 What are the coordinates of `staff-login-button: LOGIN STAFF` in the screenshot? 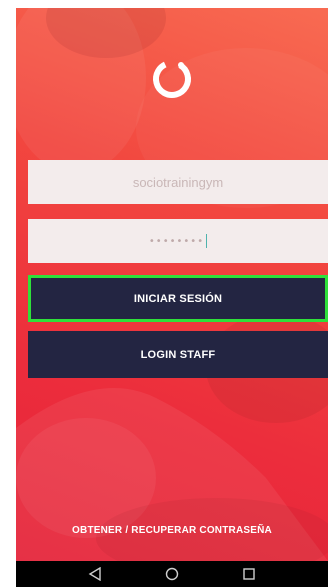 It's located at (178, 354).